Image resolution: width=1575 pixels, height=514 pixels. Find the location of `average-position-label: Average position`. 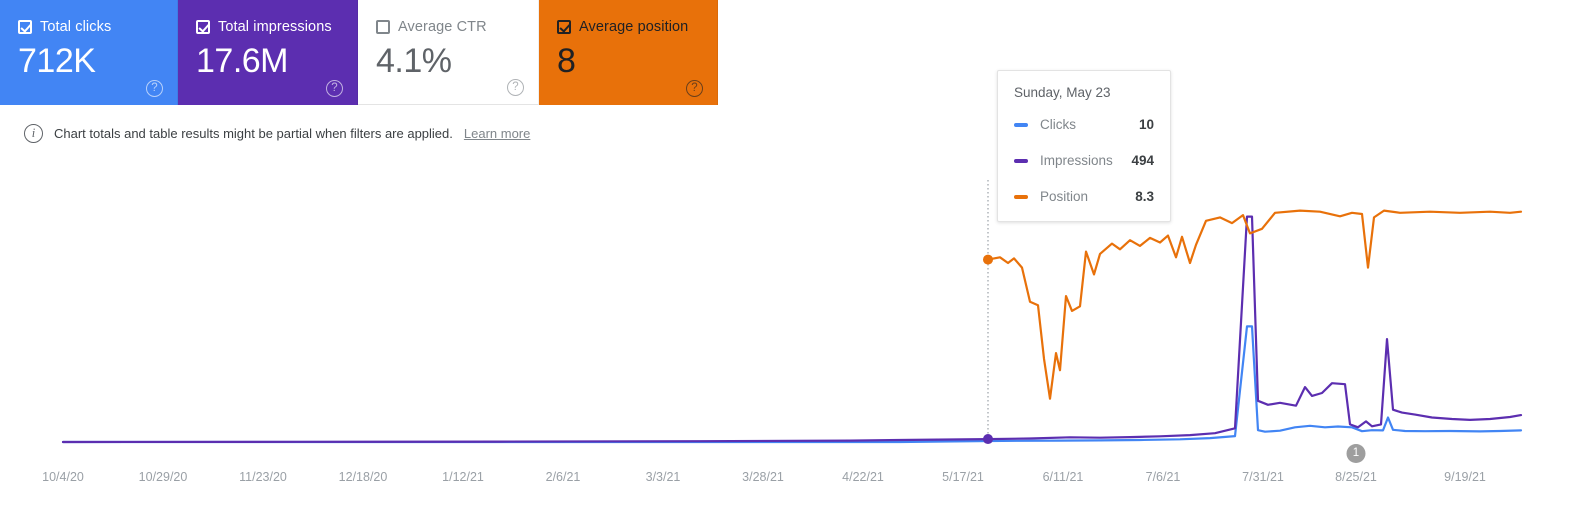

average-position-label: Average position is located at coordinates (634, 27).